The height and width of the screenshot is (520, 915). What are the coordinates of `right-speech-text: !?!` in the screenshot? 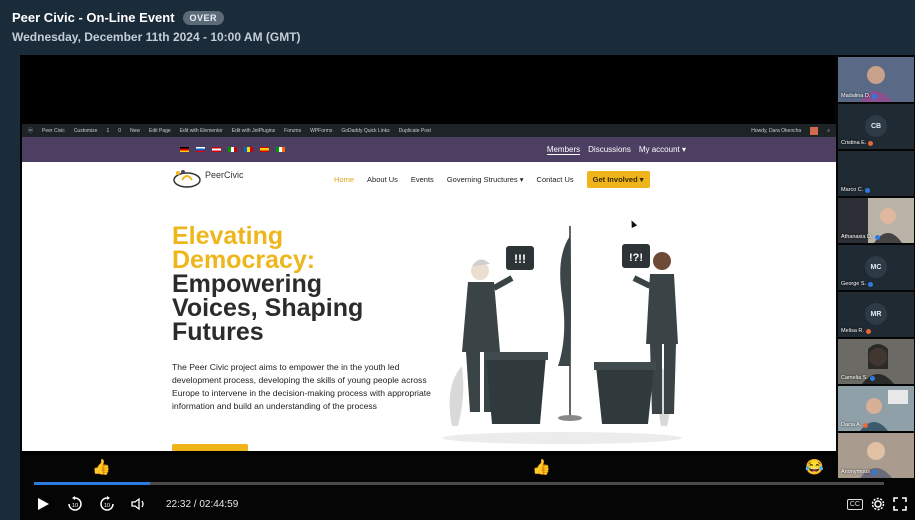 It's located at (636, 258).